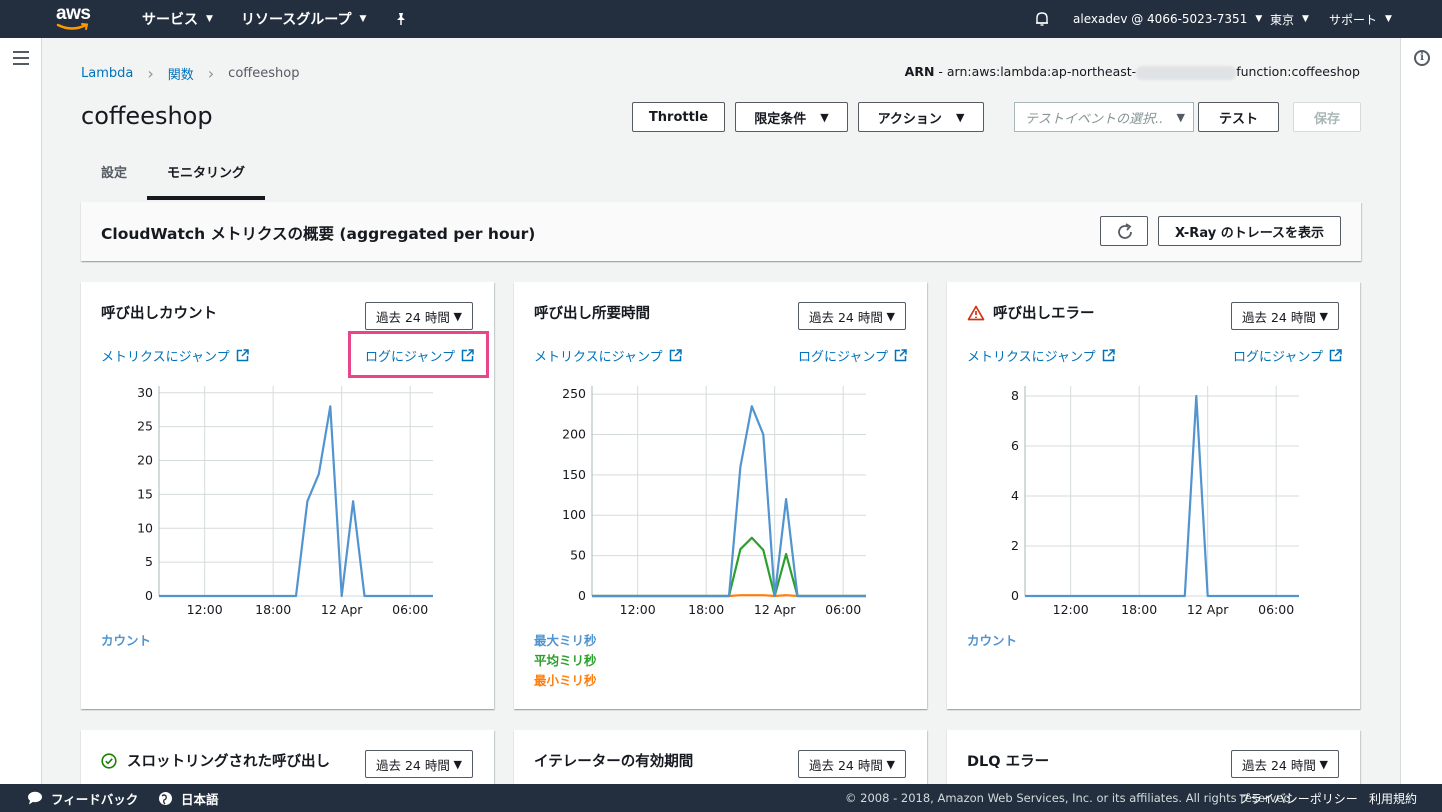  I want to click on services-menu: サービス ▼, so click(177, 19).